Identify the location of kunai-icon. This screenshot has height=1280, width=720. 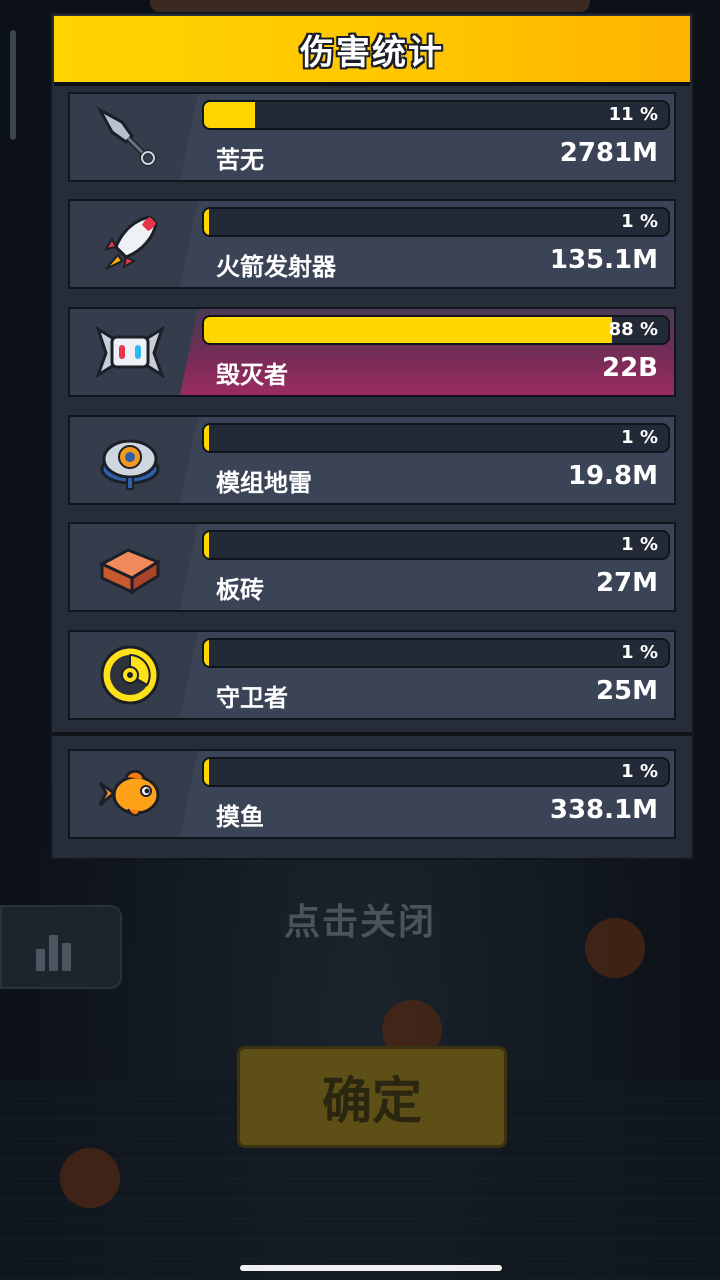
(126, 136).